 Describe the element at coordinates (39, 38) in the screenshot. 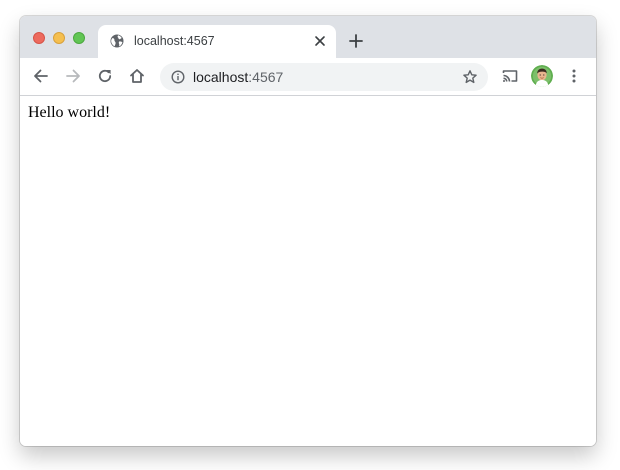

I see `window-close-button` at that location.